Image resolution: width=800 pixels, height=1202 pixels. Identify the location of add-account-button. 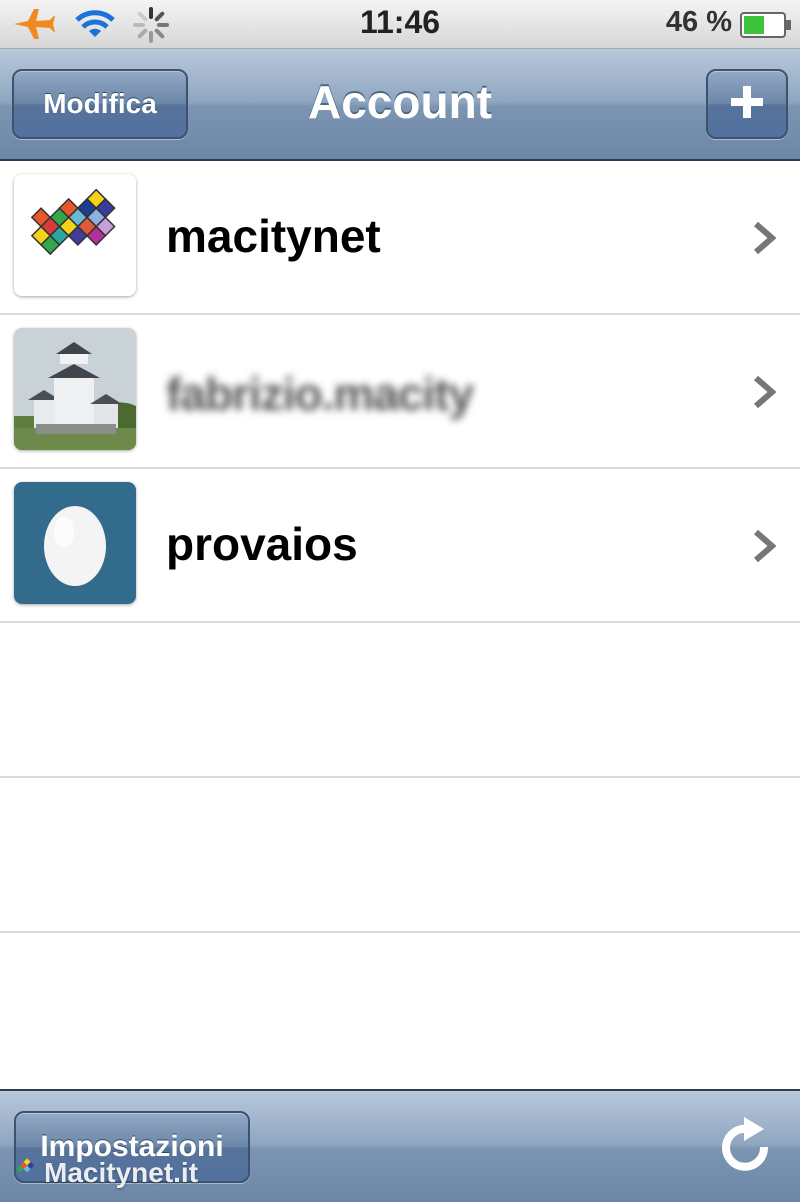
(747, 104).